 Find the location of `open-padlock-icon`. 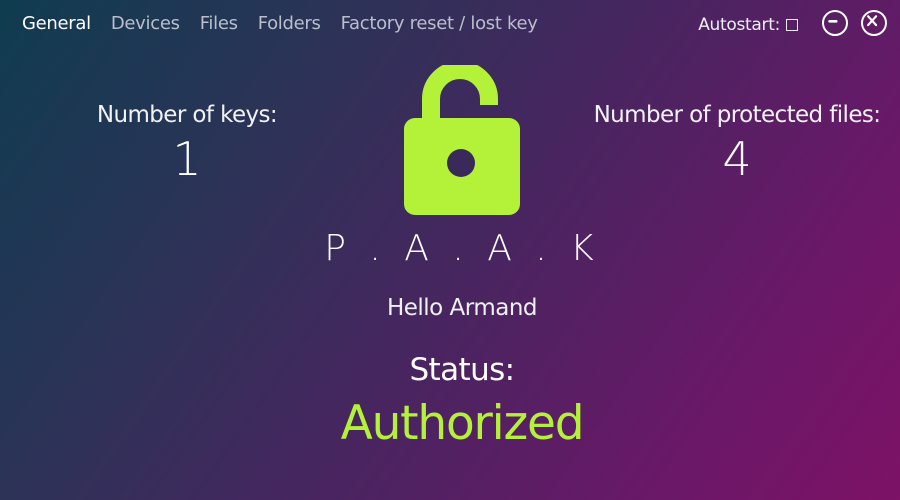

open-padlock-icon is located at coordinates (462, 140).